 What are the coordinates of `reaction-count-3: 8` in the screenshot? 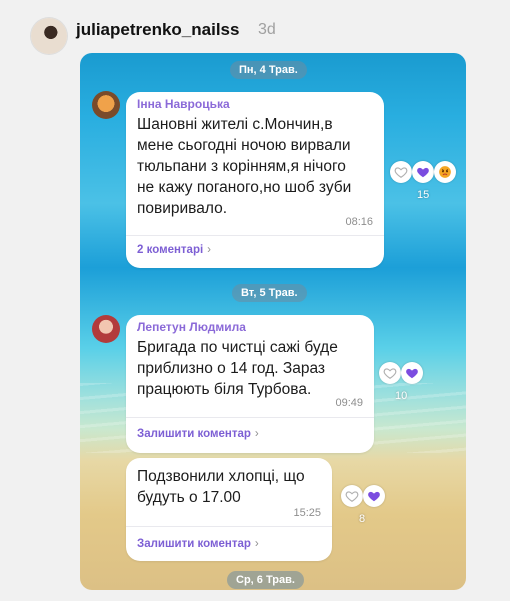 It's located at (362, 519).